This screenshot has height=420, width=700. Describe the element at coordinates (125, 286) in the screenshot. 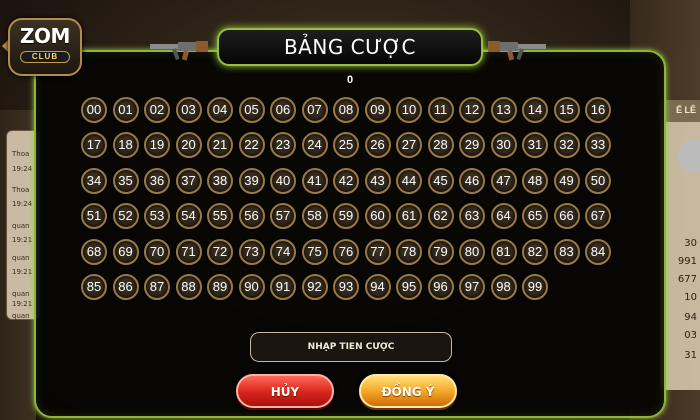

I see `number-ball: 86` at that location.